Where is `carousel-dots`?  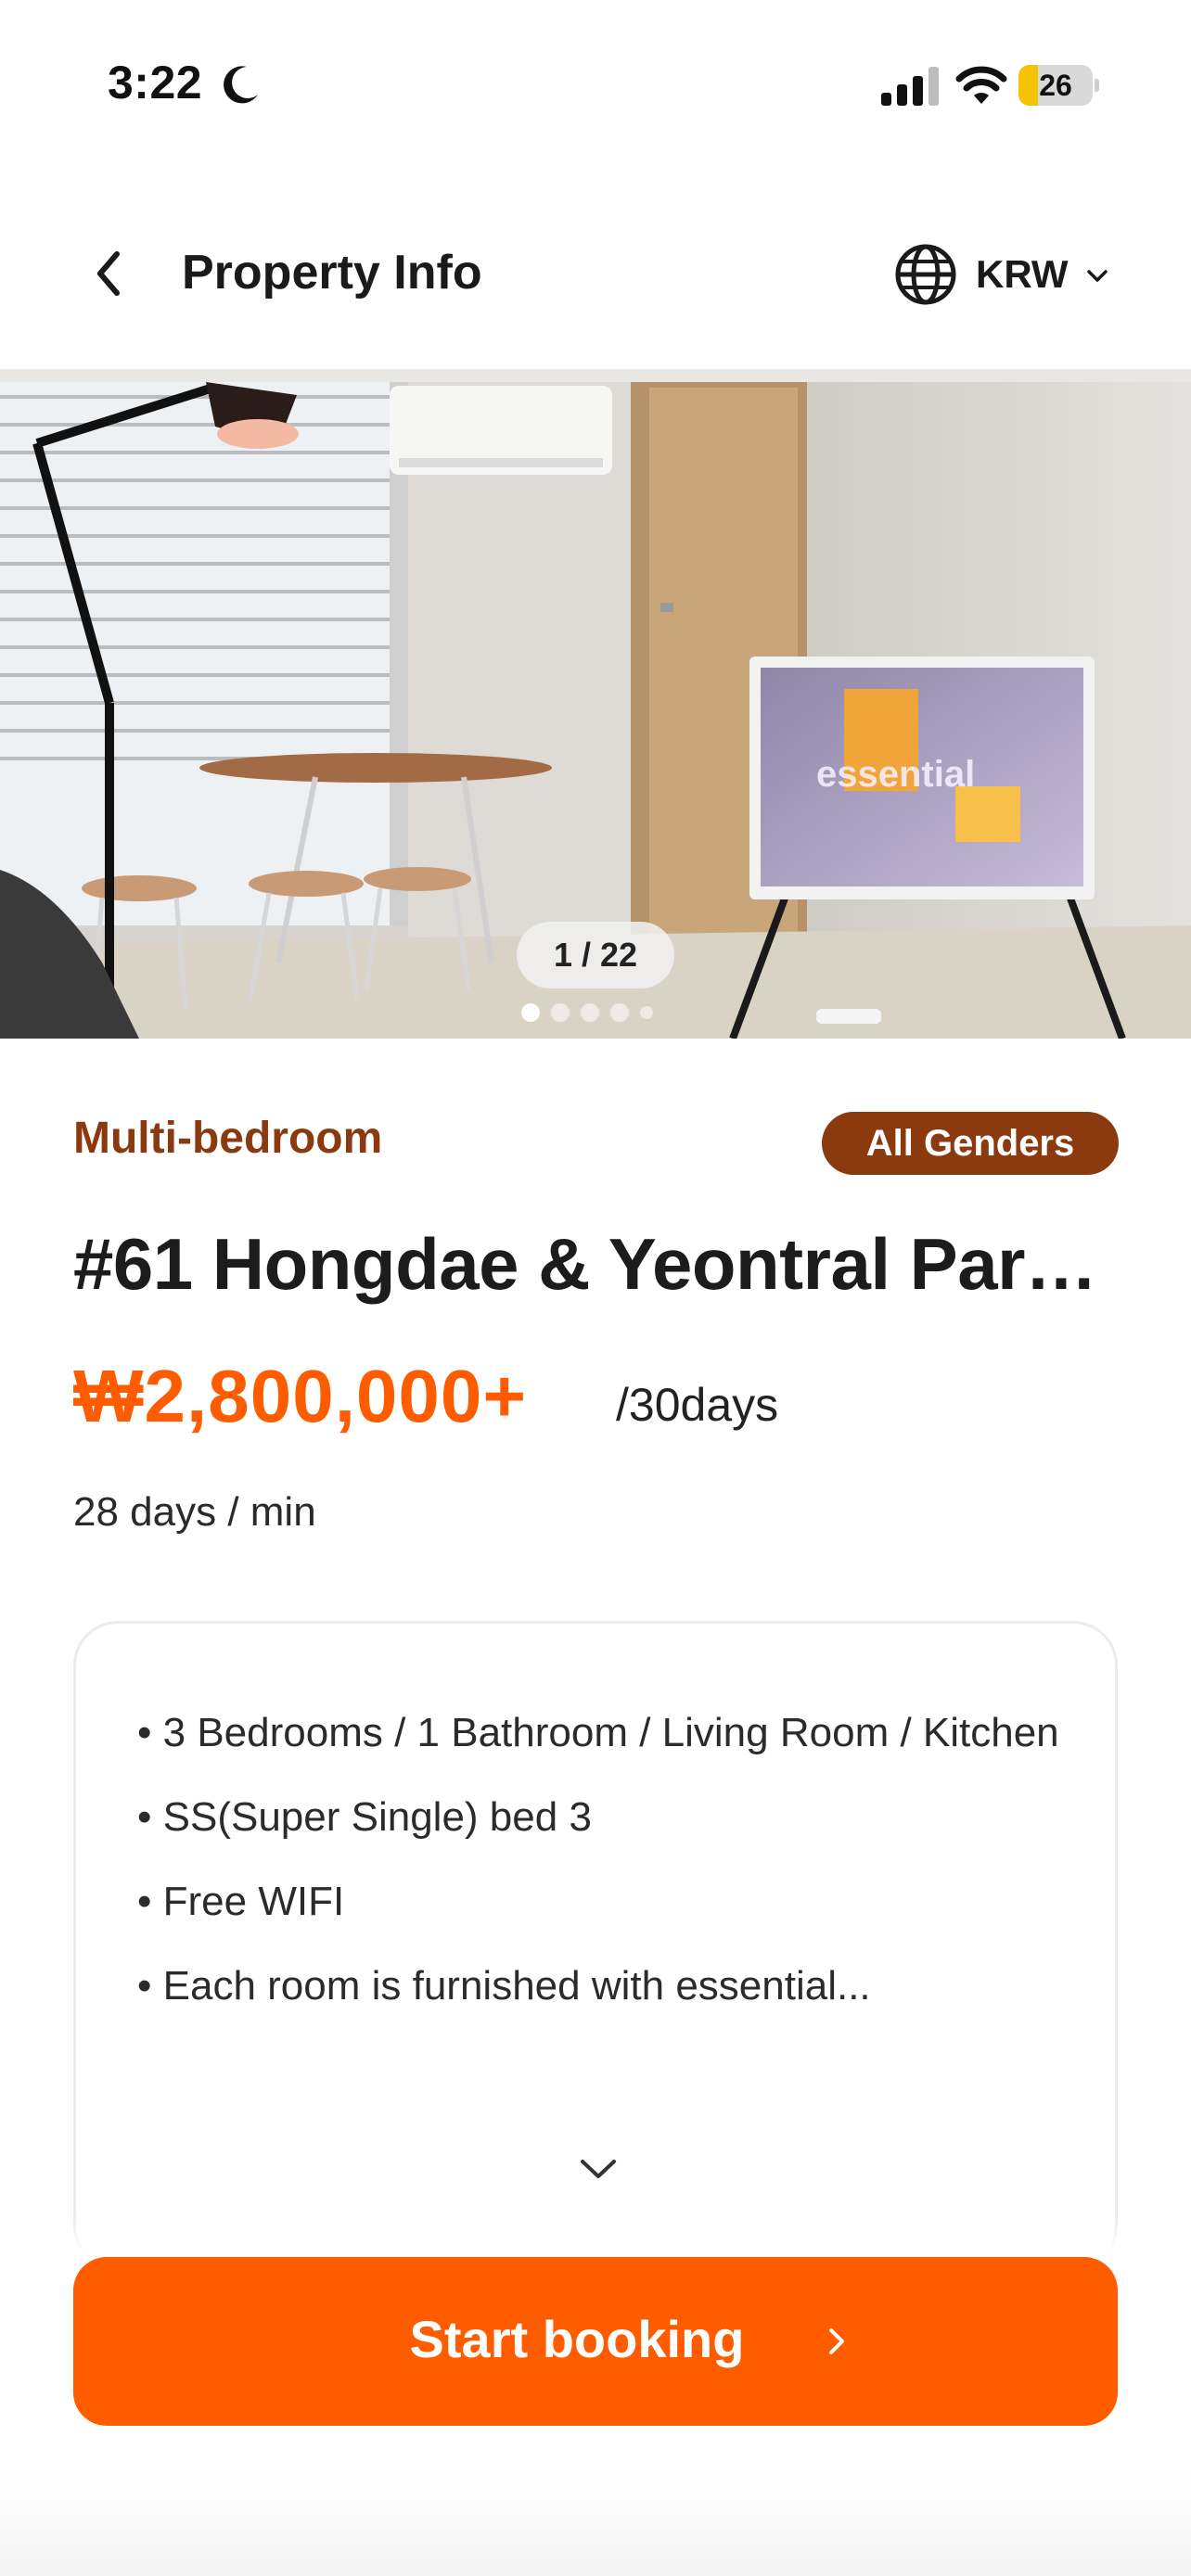
carousel-dots is located at coordinates (595, 1012).